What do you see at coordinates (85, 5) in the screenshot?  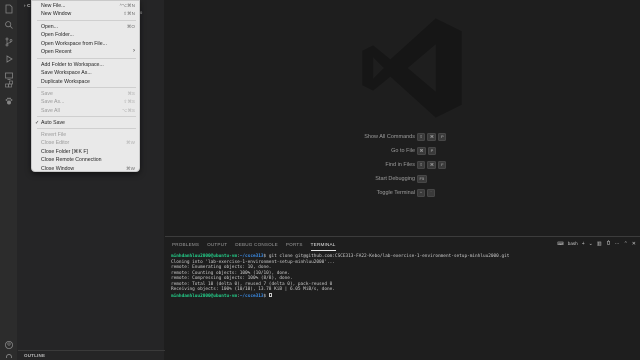 I see `menu-item-new-file: New File... ^⌥⌘N` at bounding box center [85, 5].